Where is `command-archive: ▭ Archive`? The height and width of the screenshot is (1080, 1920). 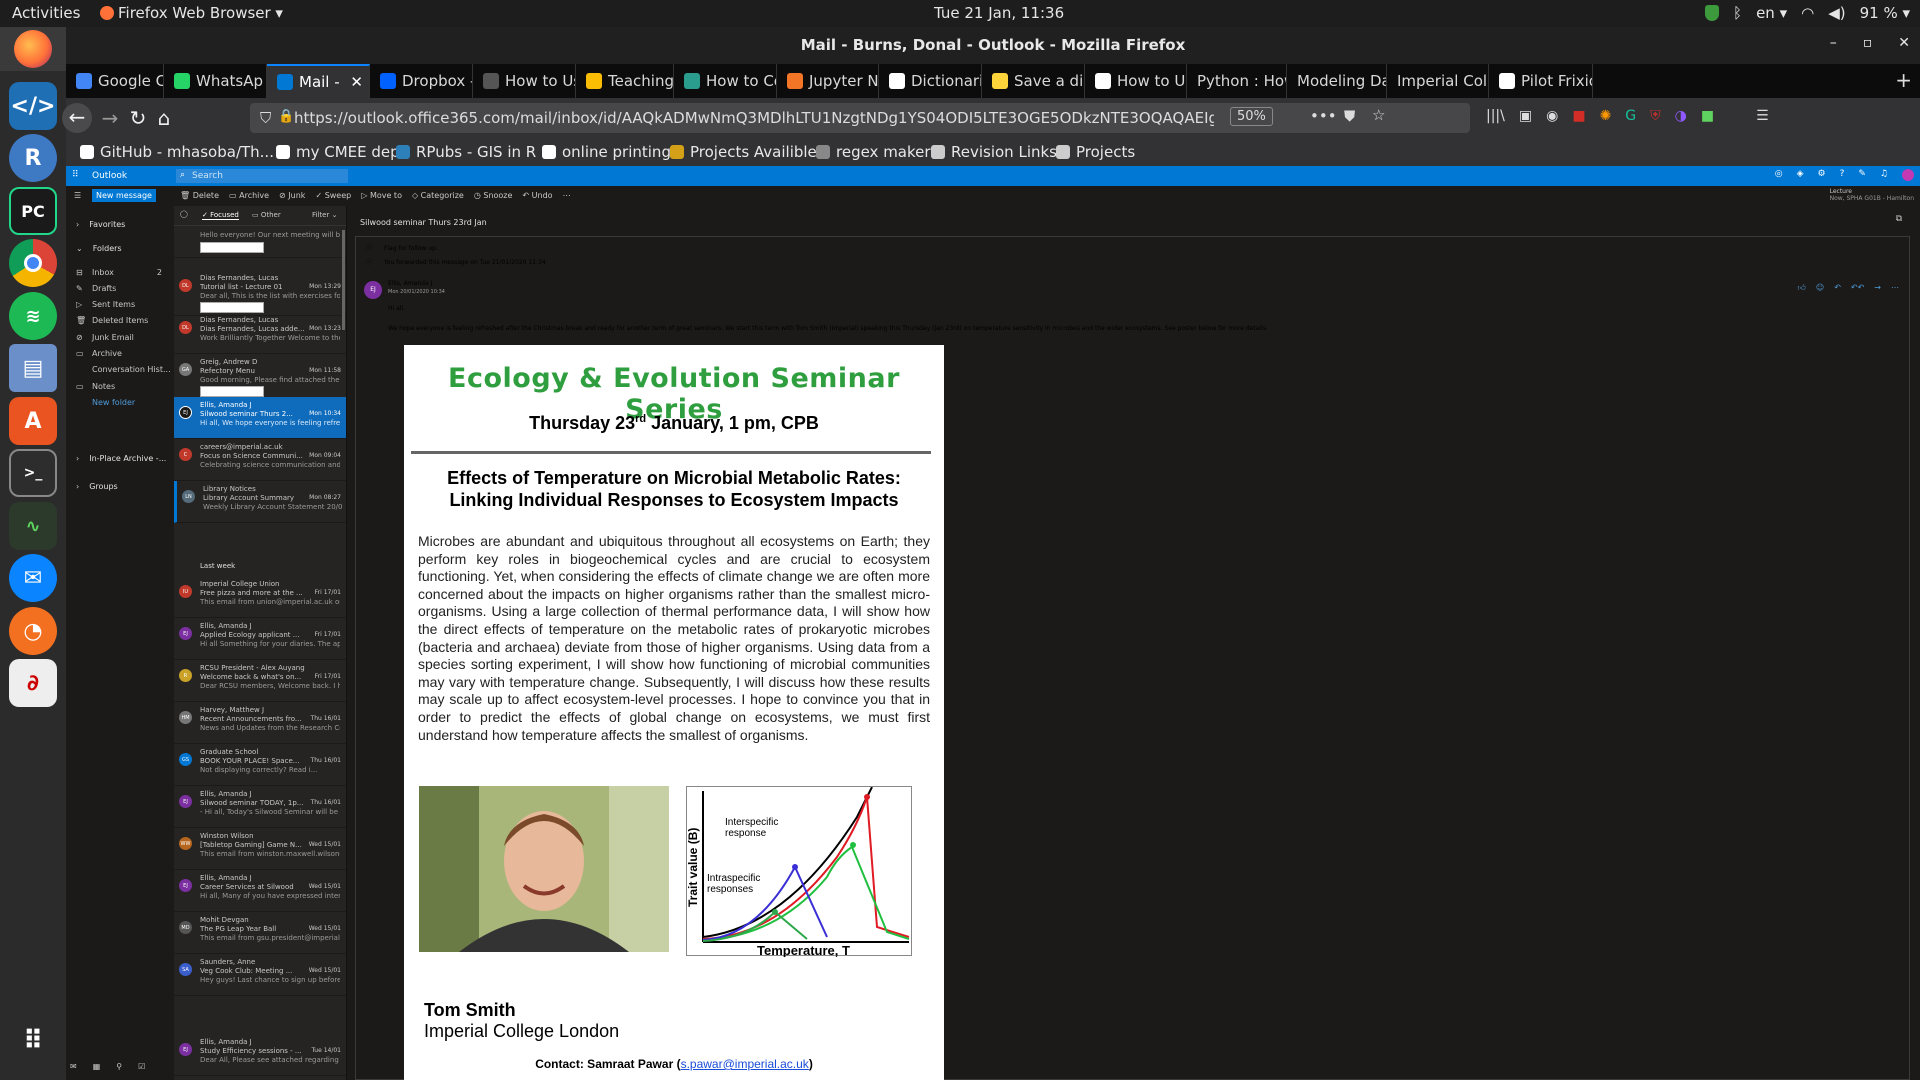 command-archive: ▭ Archive is located at coordinates (249, 195).